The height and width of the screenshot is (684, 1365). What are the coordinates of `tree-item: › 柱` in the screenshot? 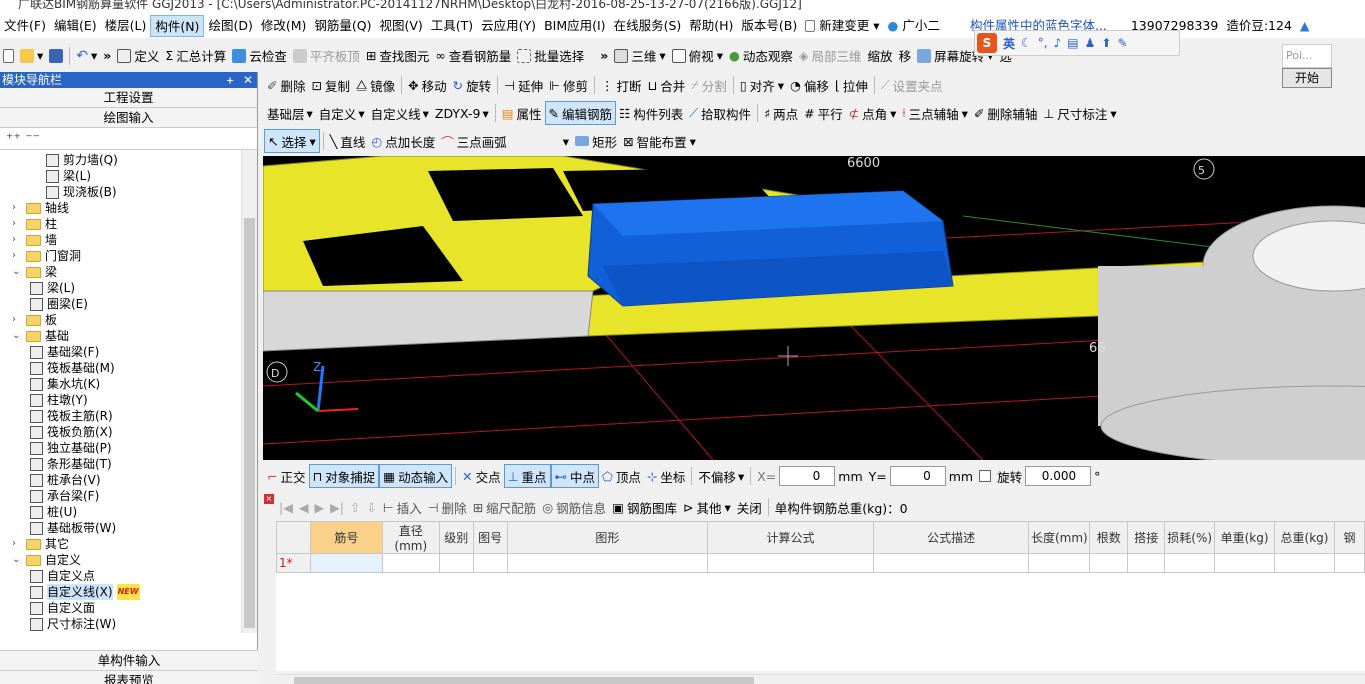 It's located at (34, 224).